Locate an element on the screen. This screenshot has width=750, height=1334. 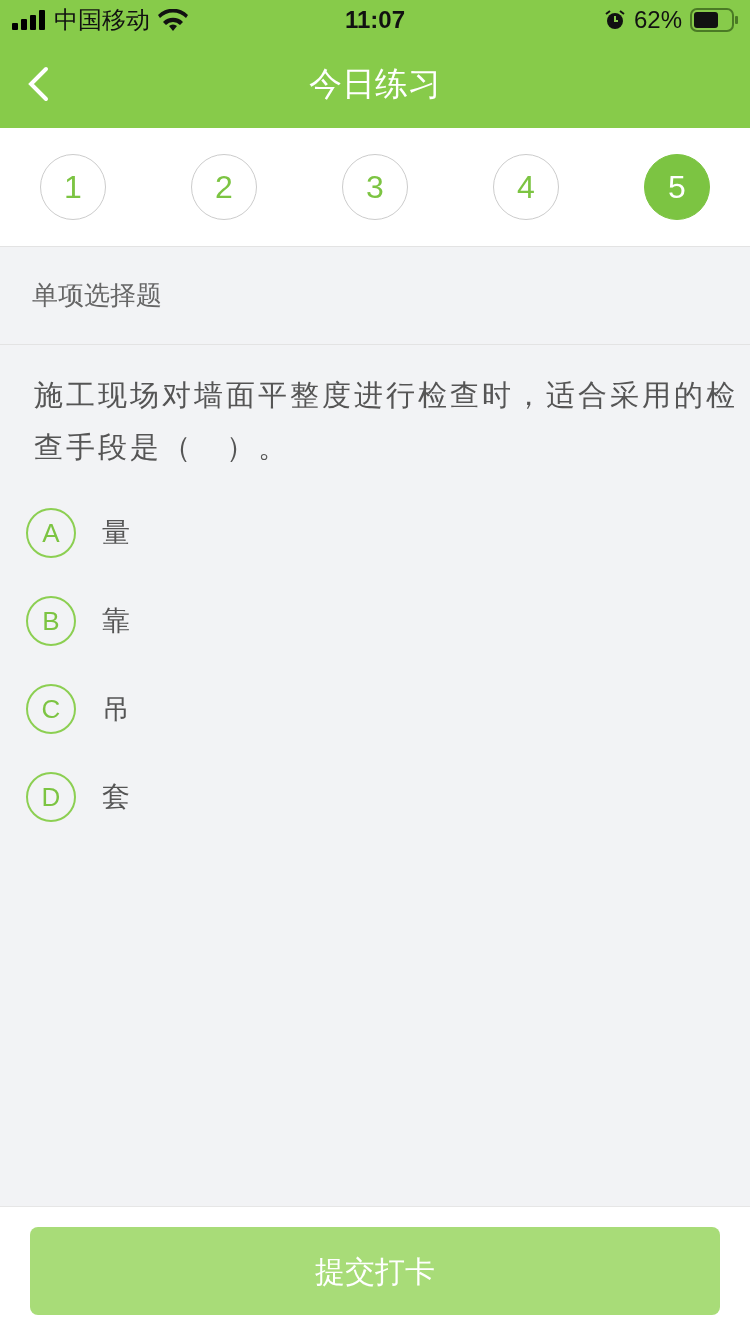
question-number: 5 is located at coordinates (677, 187).